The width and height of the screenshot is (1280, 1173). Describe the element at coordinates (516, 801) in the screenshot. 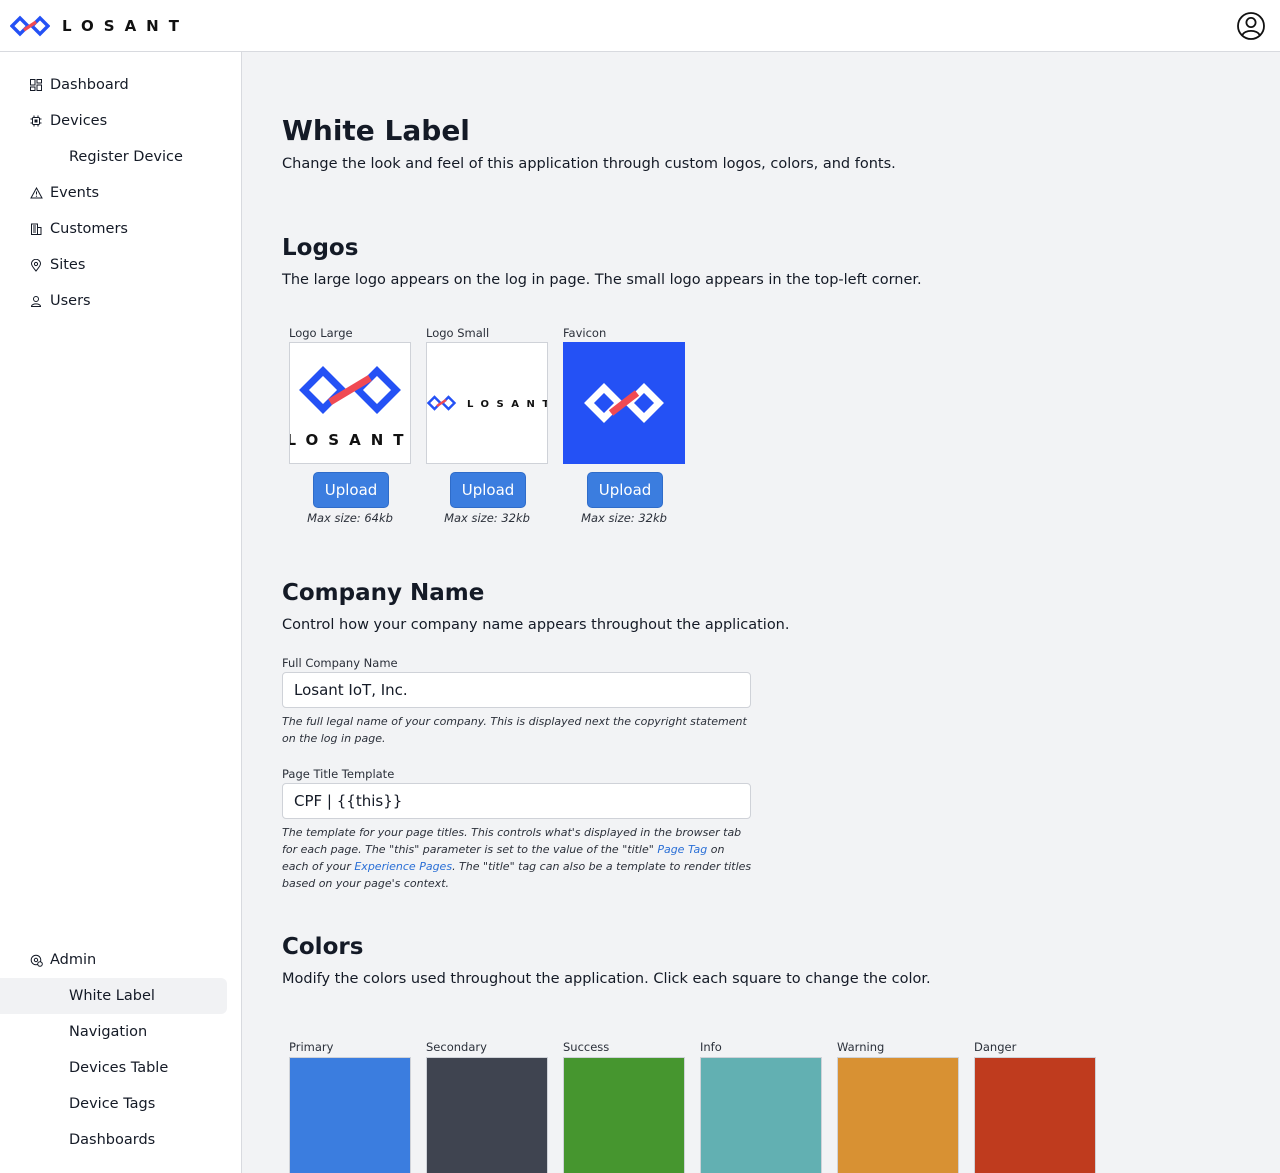

I see `page-title-template-input: CPF | {{this}}` at that location.